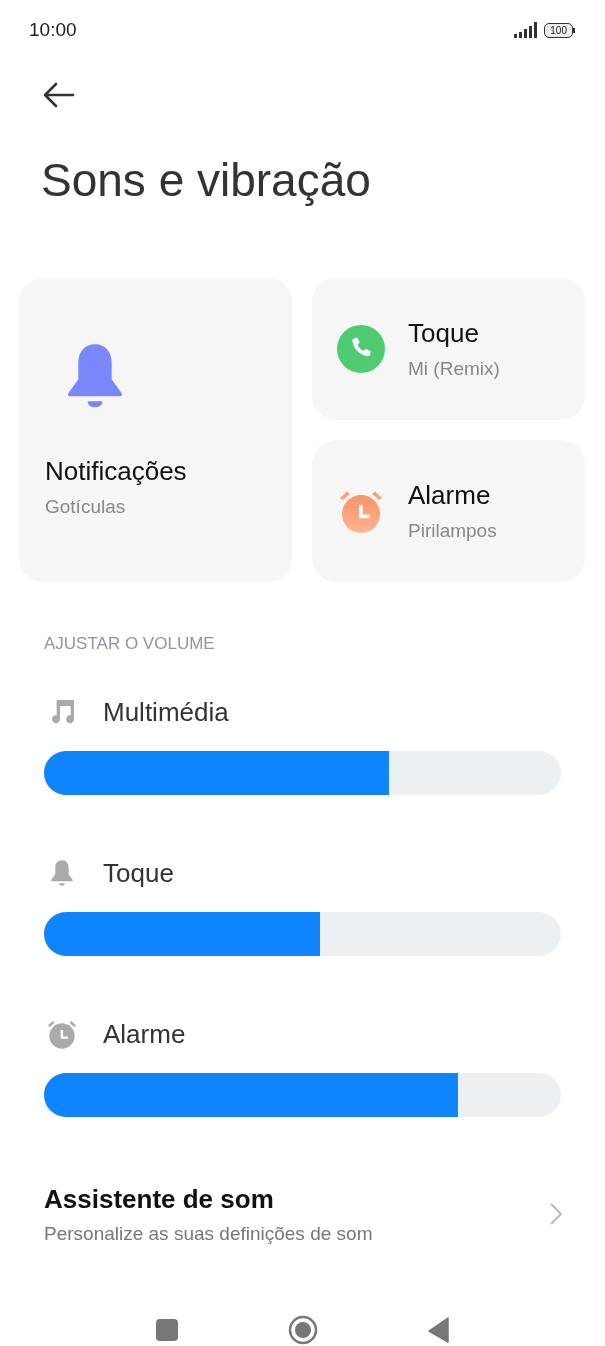 The image size is (605, 1346). What do you see at coordinates (144, 1034) in the screenshot?
I see `slider-label: Alarme` at bounding box center [144, 1034].